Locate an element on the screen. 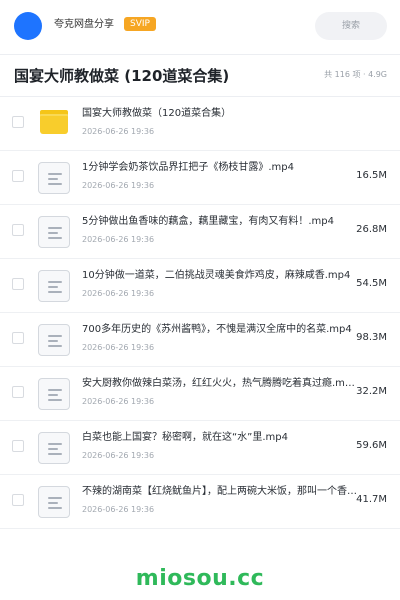 The height and width of the screenshot is (600, 400). page-title: 国宴大师教做菜 (120道菜合集) is located at coordinates (122, 76).